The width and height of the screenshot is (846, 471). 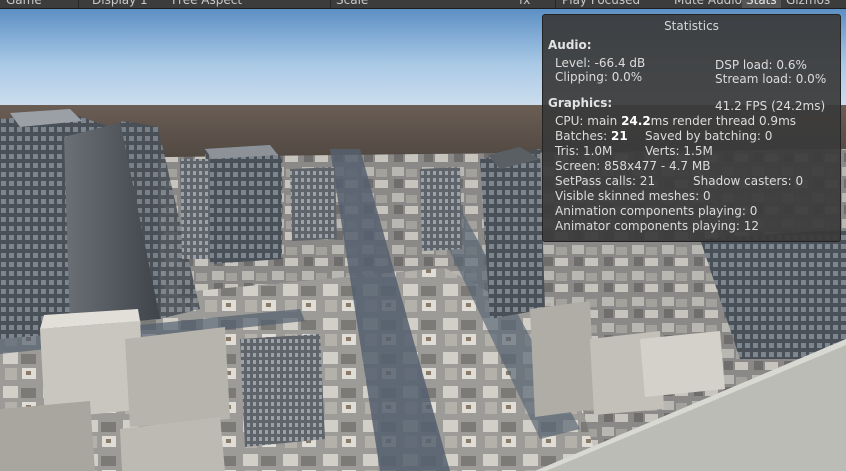 I want to click on cpu-suffix: ms render thread 0.9ms, so click(x=723, y=121).